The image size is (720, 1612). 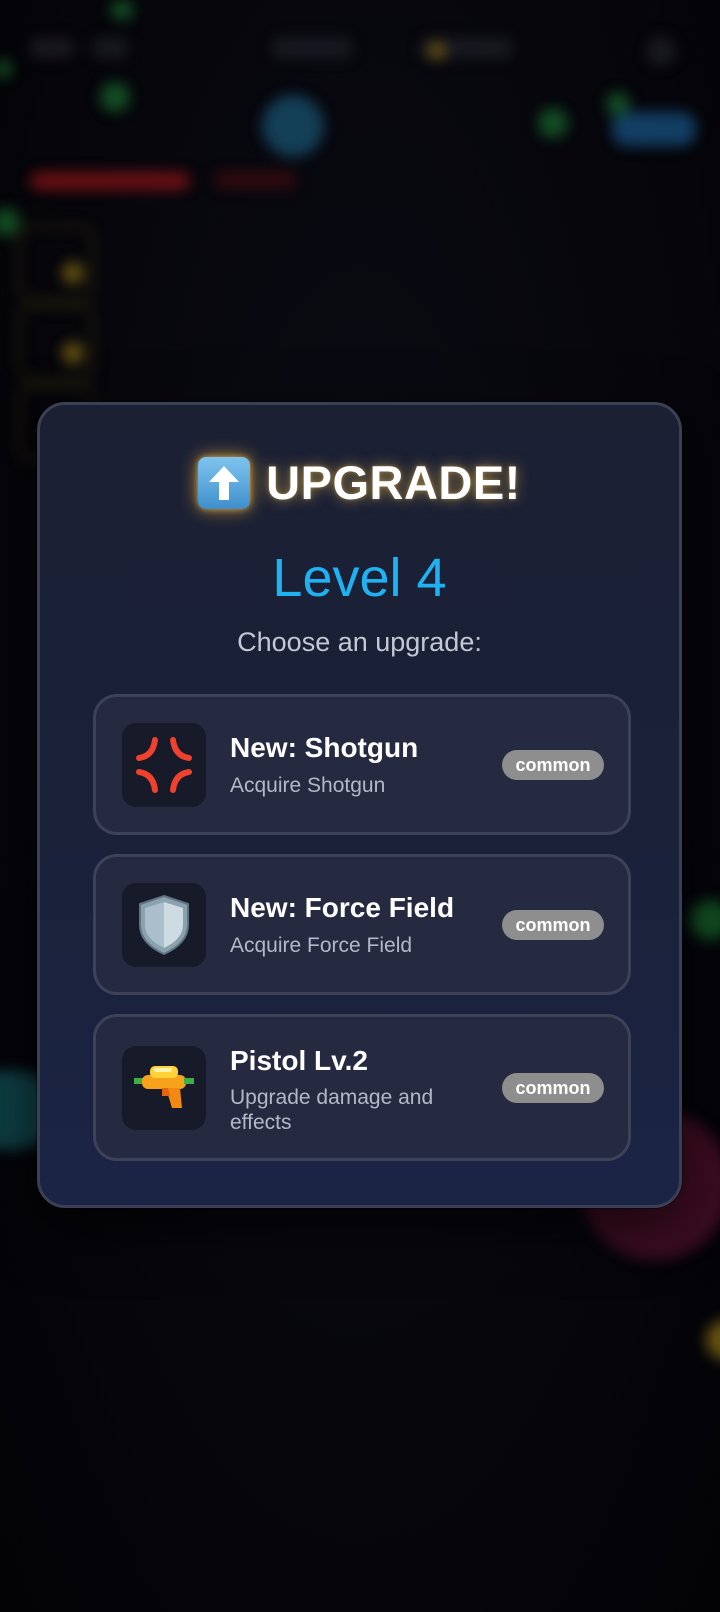 I want to click on option-name: Pistol Lv.2, so click(x=299, y=1060).